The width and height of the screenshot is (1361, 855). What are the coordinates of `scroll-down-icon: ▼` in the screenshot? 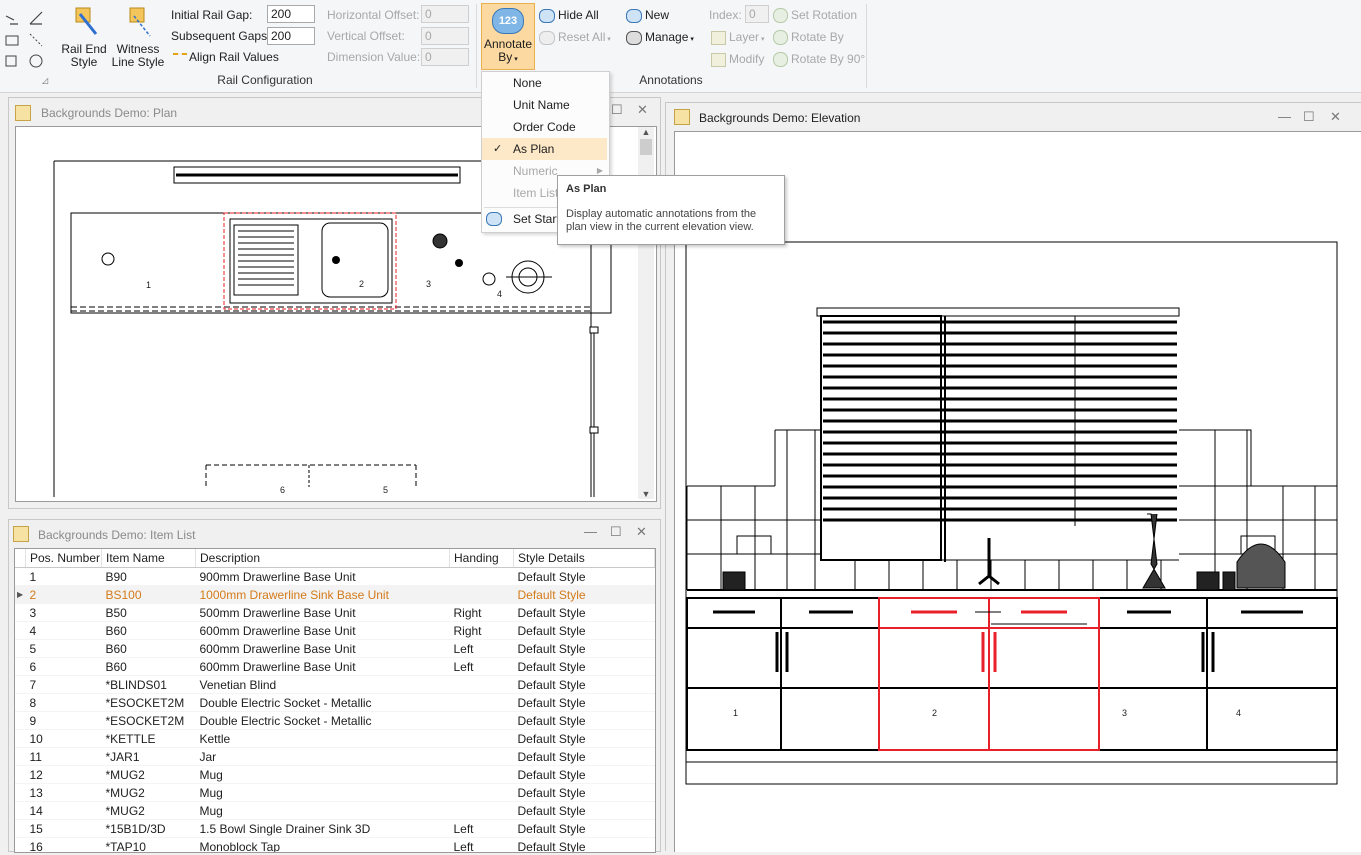 It's located at (646, 494).